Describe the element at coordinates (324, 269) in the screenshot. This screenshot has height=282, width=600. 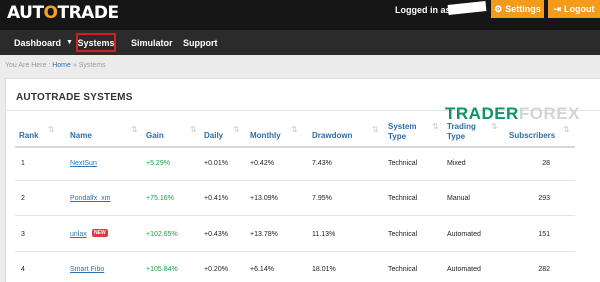
I see `cell-drawdown: 18.01%` at that location.